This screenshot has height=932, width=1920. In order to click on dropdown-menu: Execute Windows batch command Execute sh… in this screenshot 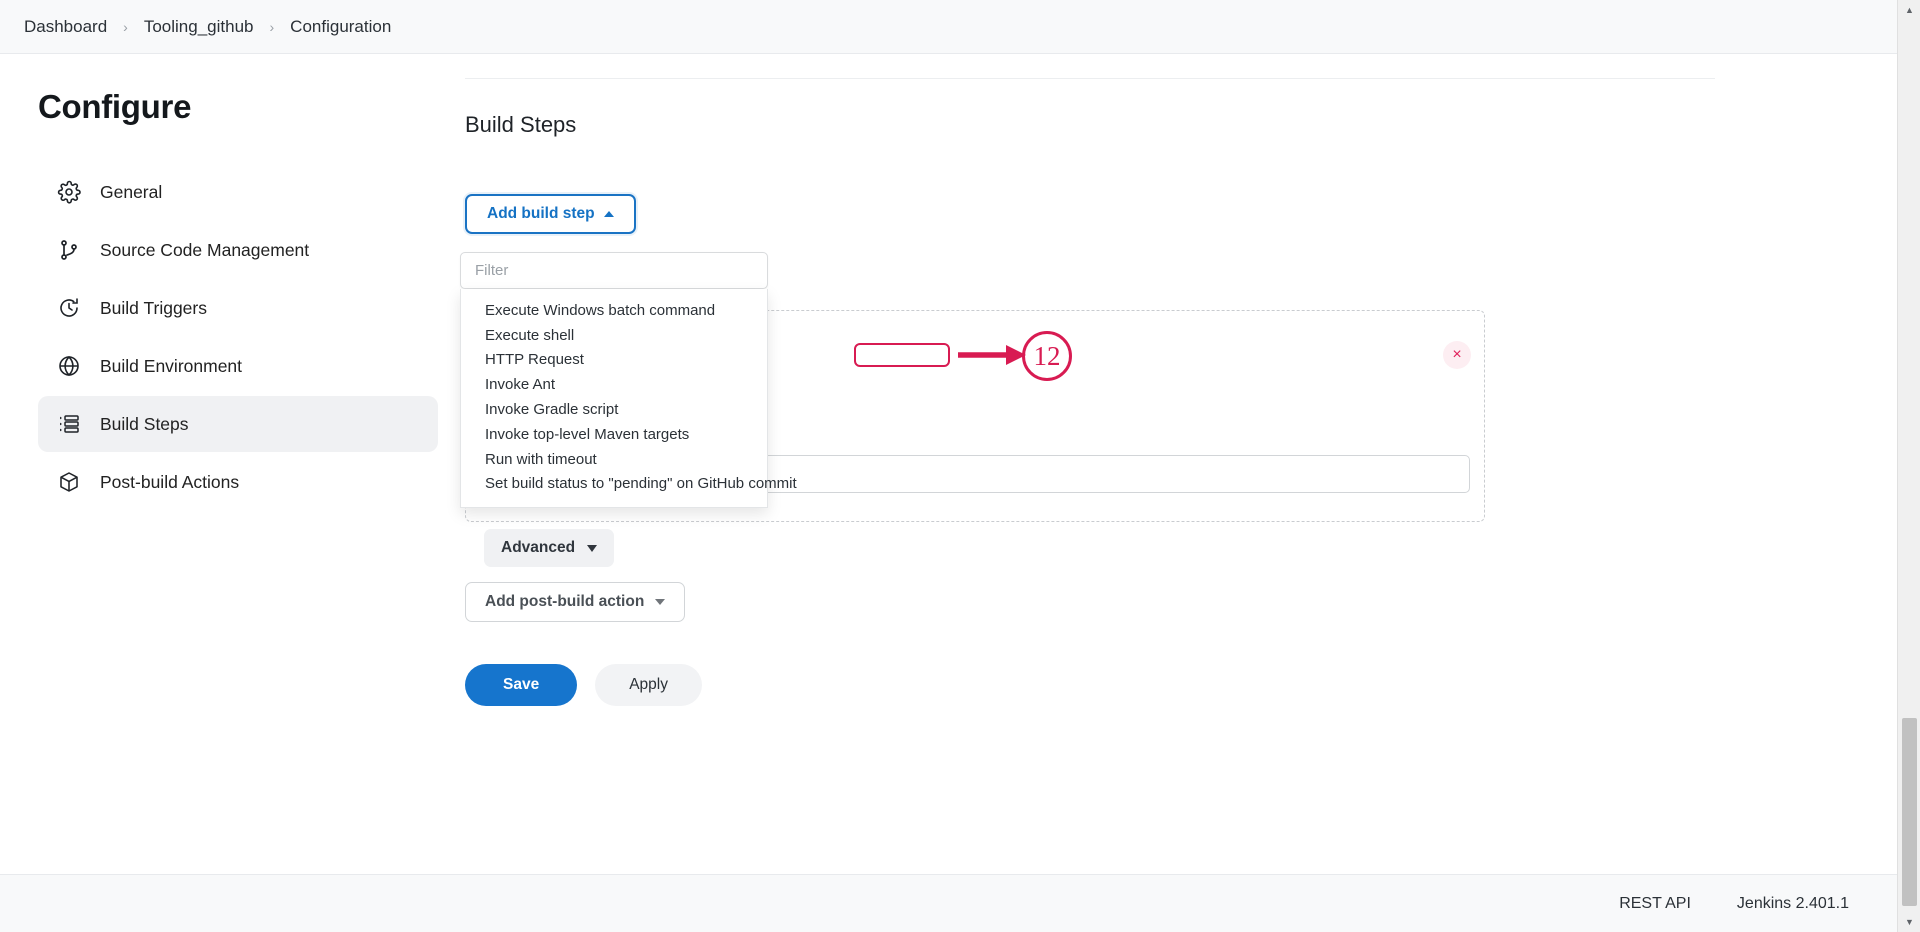, I will do `click(628, 399)`.